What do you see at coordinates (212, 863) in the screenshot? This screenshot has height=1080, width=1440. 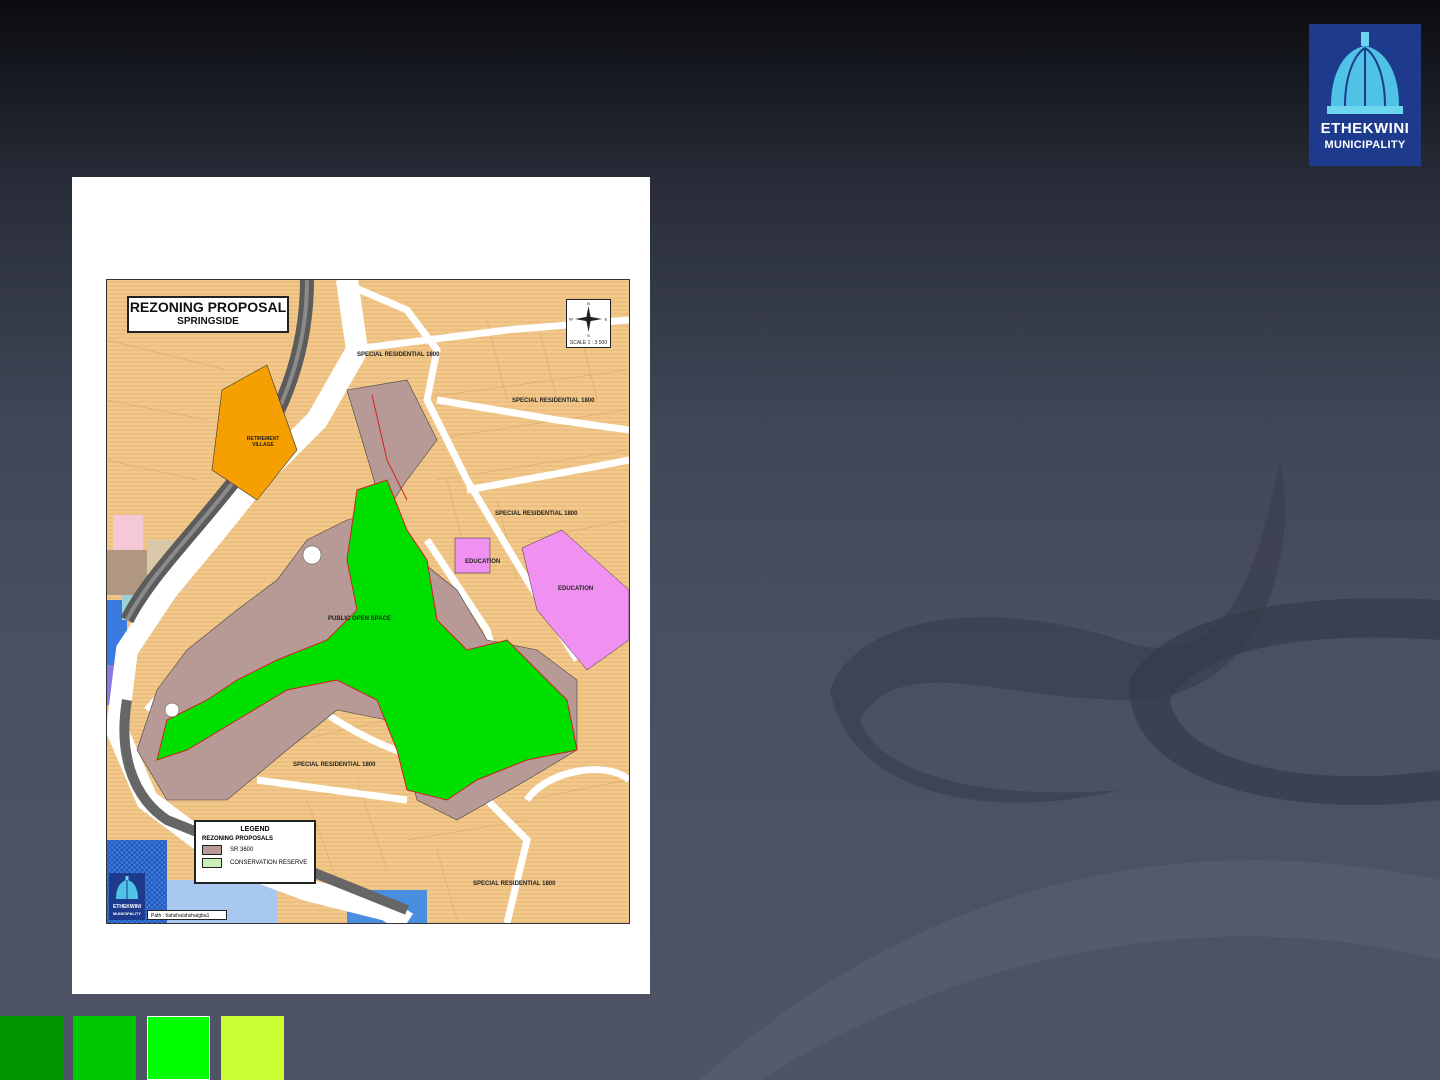 I see `legend-swatch-conservation` at bounding box center [212, 863].